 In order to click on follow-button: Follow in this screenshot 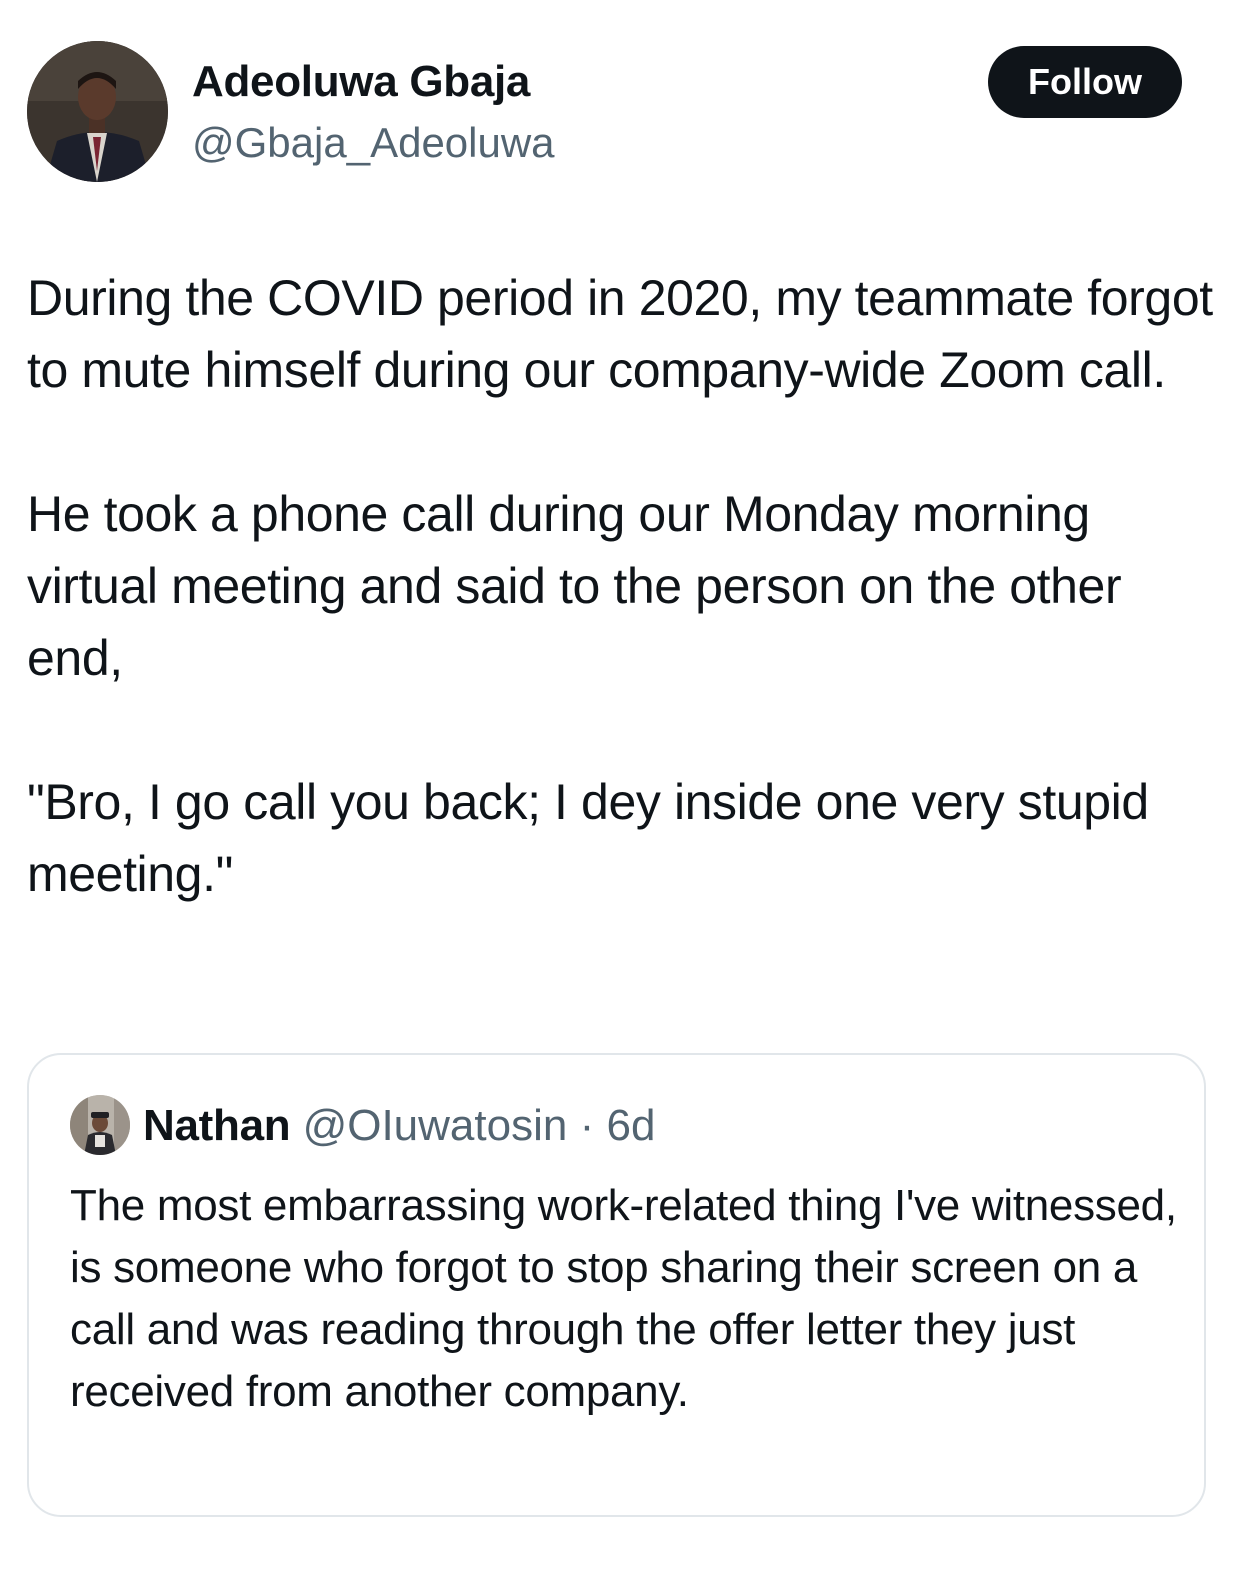, I will do `click(1085, 82)`.